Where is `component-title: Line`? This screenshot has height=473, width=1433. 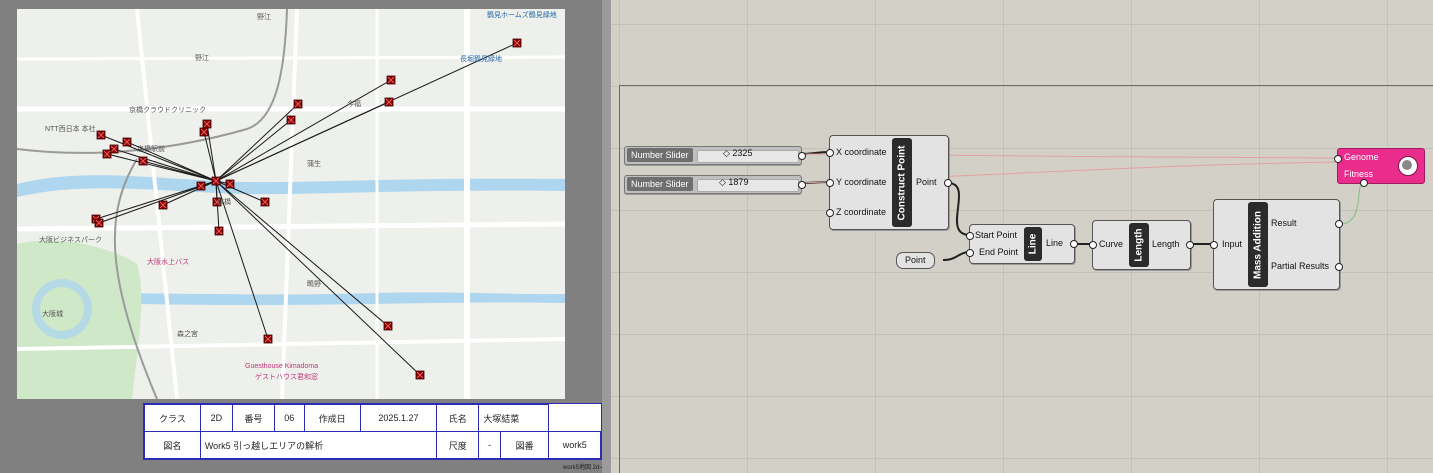 component-title: Line is located at coordinates (1033, 244).